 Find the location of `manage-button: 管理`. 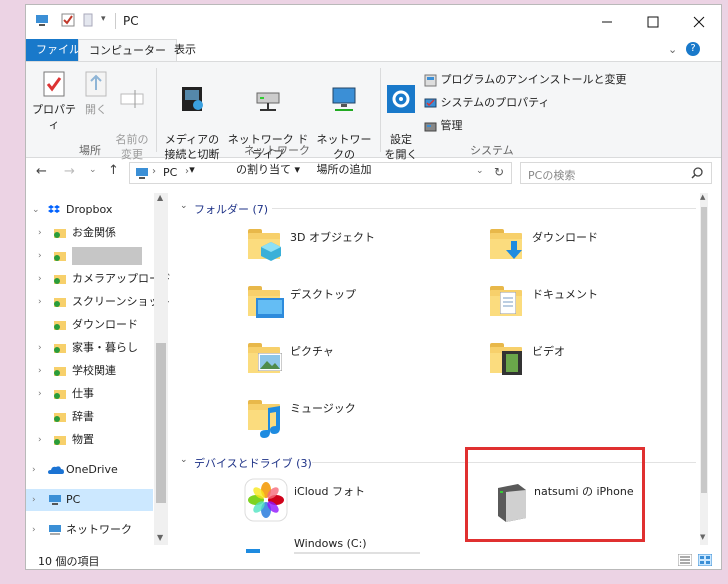

manage-button: 管理 is located at coordinates (443, 125).